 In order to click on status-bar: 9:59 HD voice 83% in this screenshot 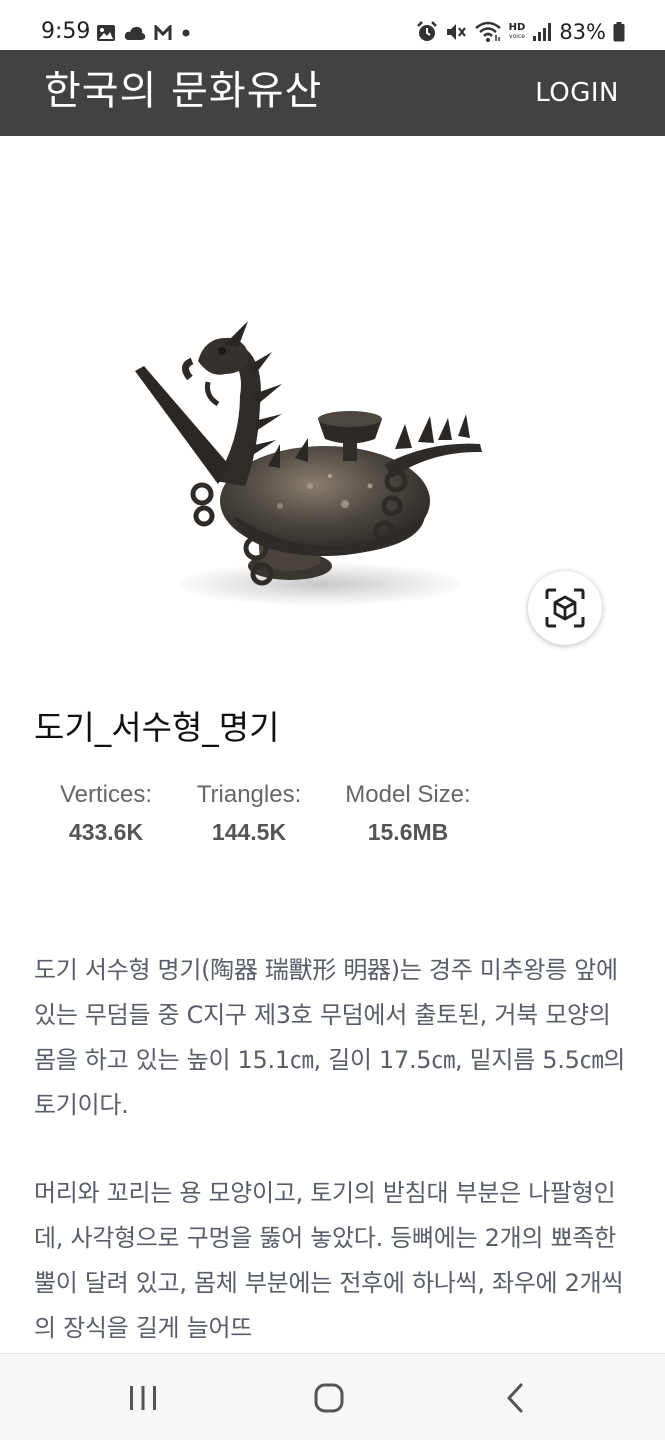, I will do `click(332, 25)`.